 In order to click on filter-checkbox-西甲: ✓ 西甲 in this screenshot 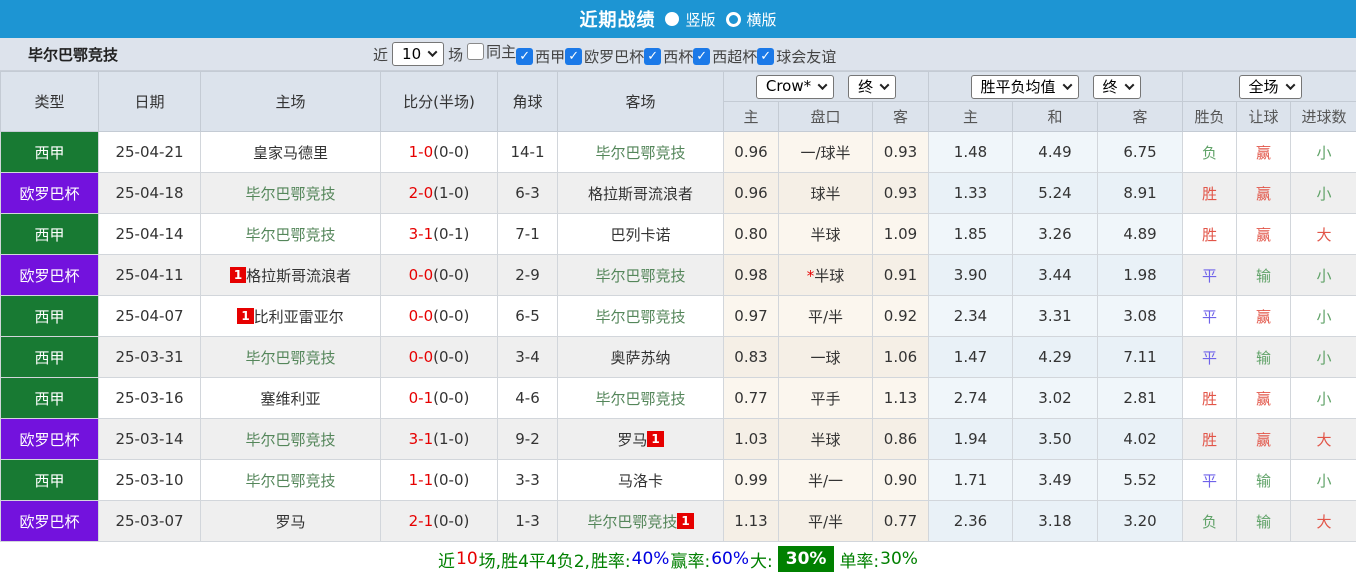, I will do `click(540, 56)`.